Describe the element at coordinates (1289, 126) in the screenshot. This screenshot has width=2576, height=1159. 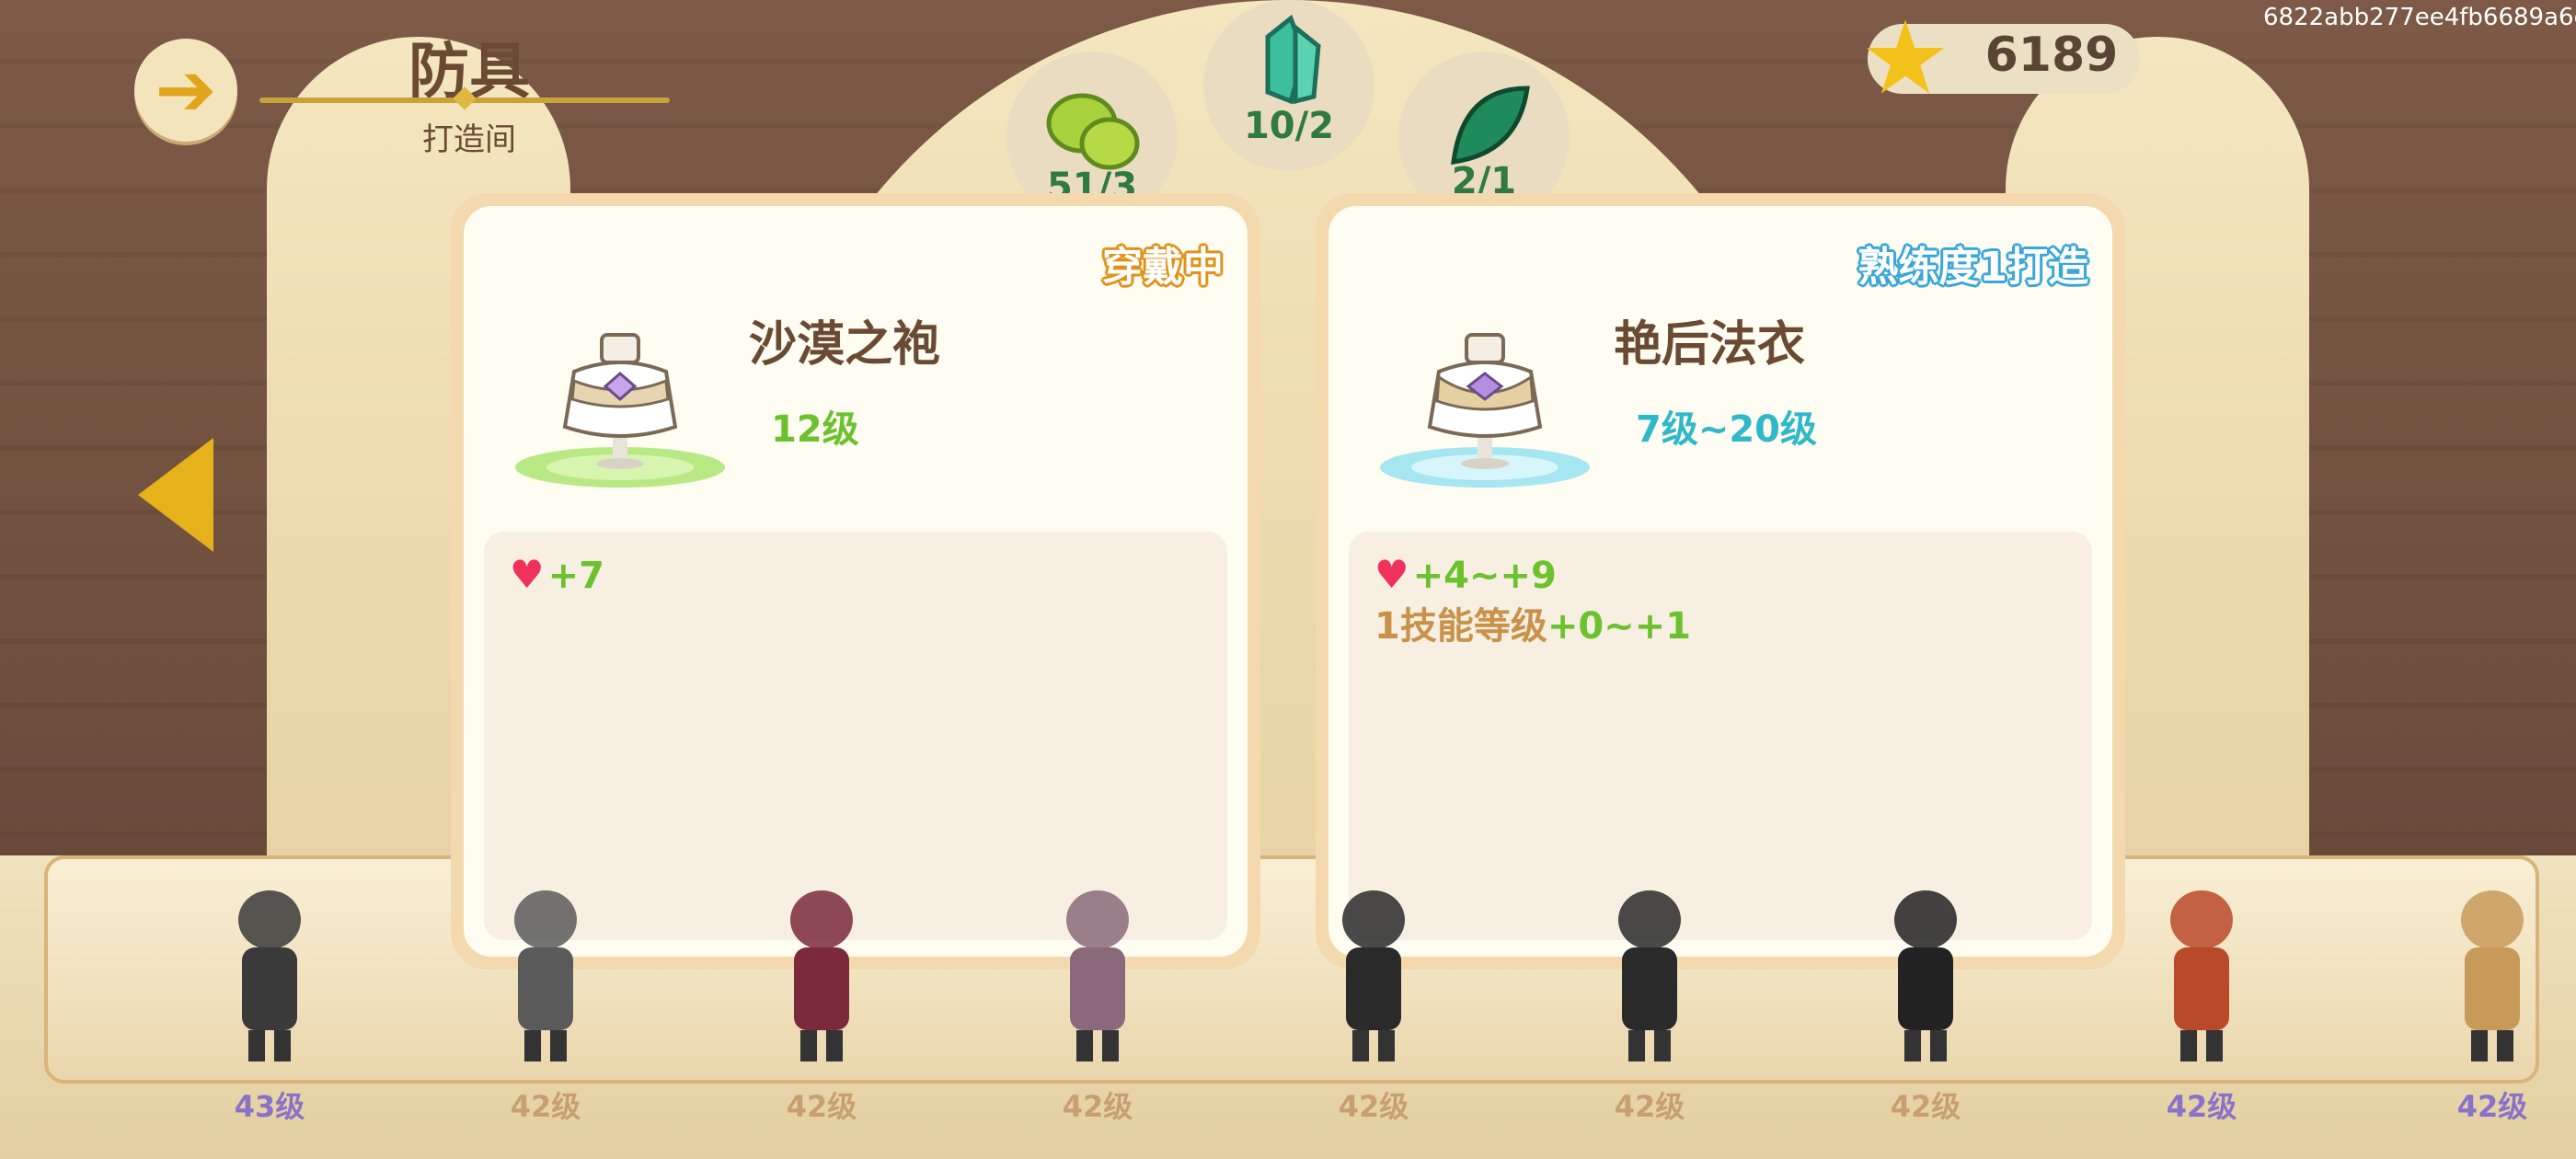
I see `material-count: 10/2` at that location.